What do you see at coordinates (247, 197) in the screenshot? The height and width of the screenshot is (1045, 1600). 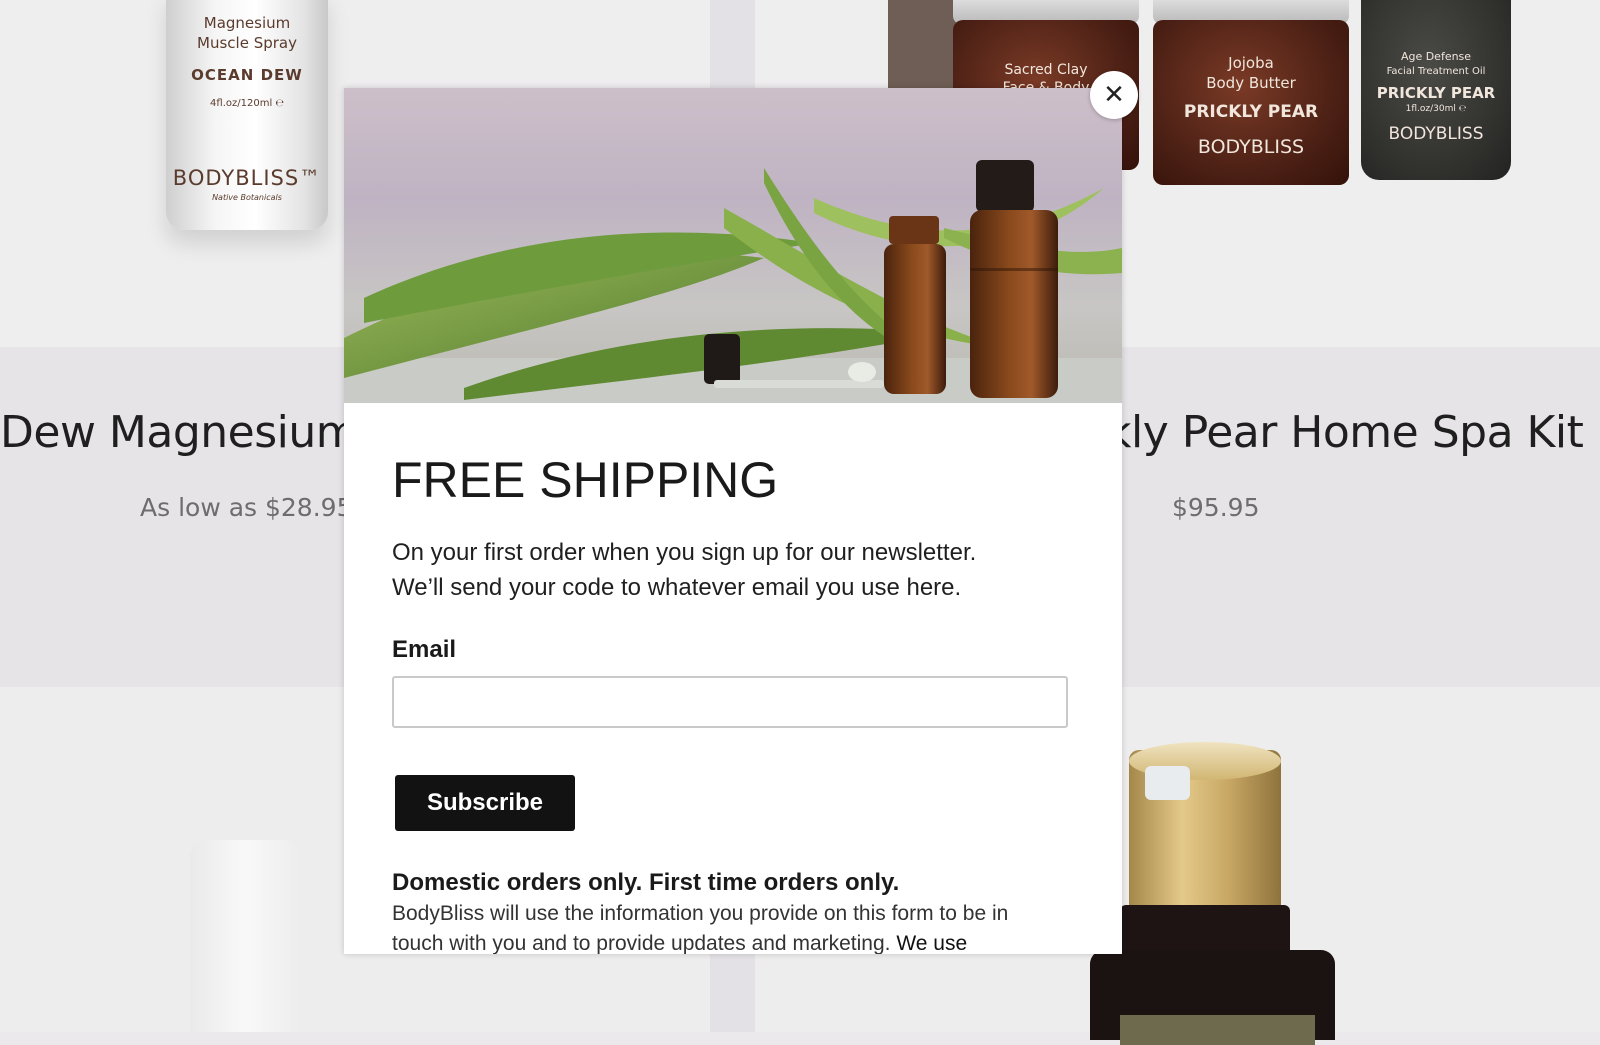 I see `bottle-text-line: Native Botanicals` at bounding box center [247, 197].